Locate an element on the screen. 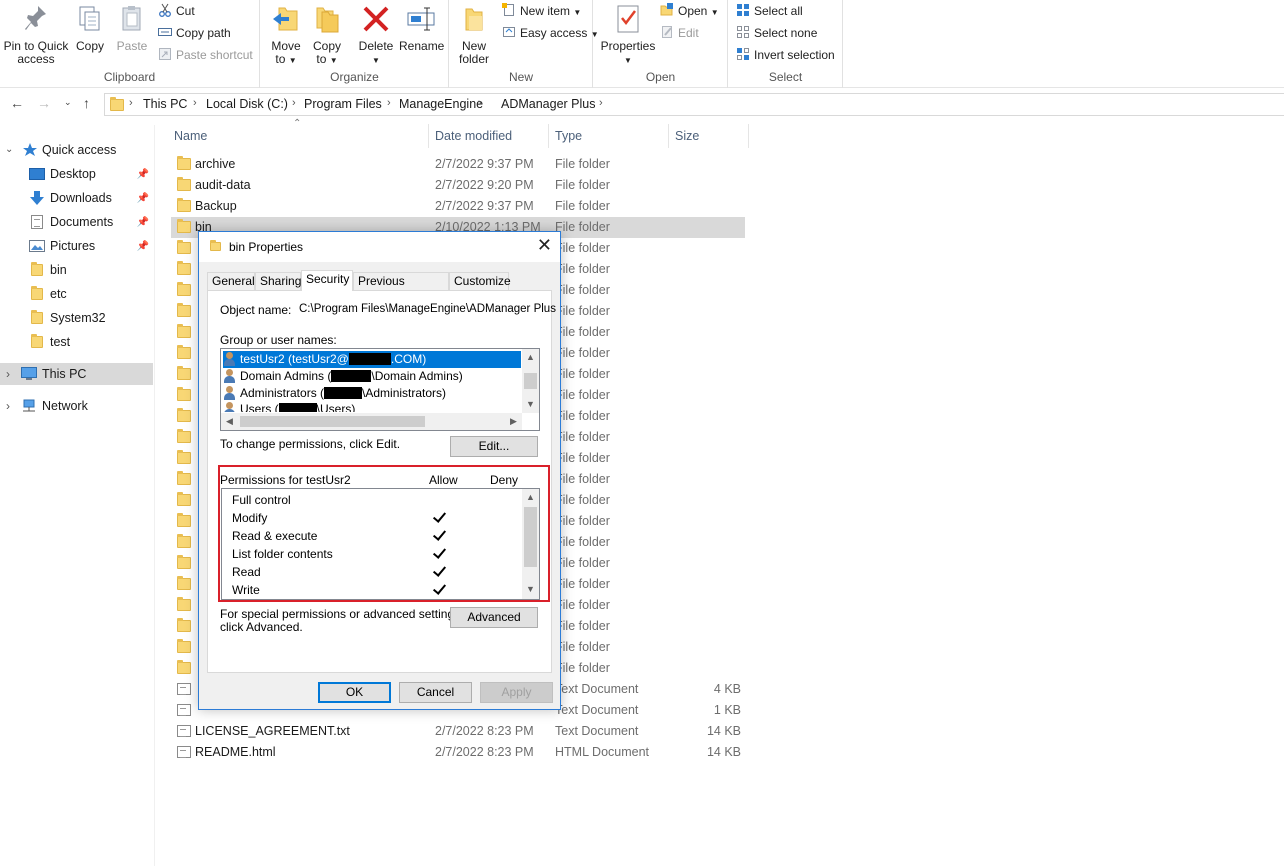 This screenshot has width=1284, height=866. breadcrumb-this-pc: This PC is located at coordinates (165, 104).